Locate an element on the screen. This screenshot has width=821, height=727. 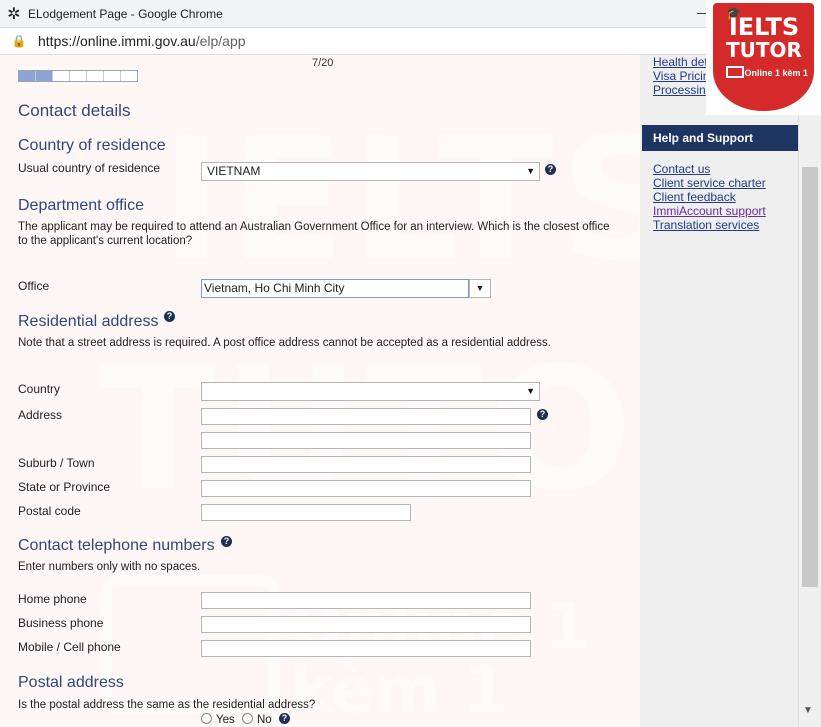
address-label: Address is located at coordinates (40, 415).